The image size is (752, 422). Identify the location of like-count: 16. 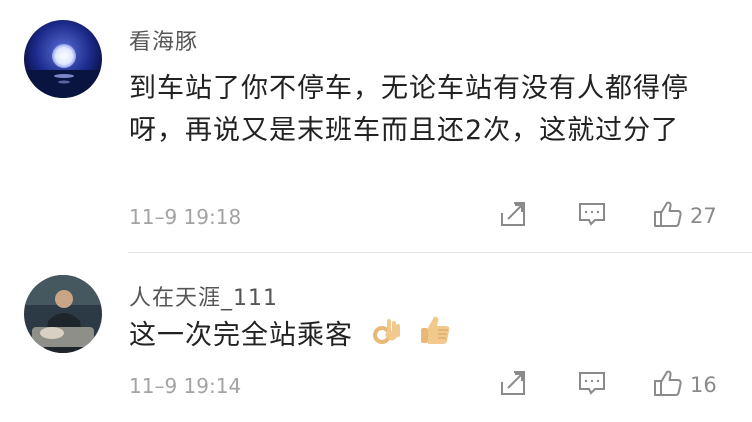
(703, 385).